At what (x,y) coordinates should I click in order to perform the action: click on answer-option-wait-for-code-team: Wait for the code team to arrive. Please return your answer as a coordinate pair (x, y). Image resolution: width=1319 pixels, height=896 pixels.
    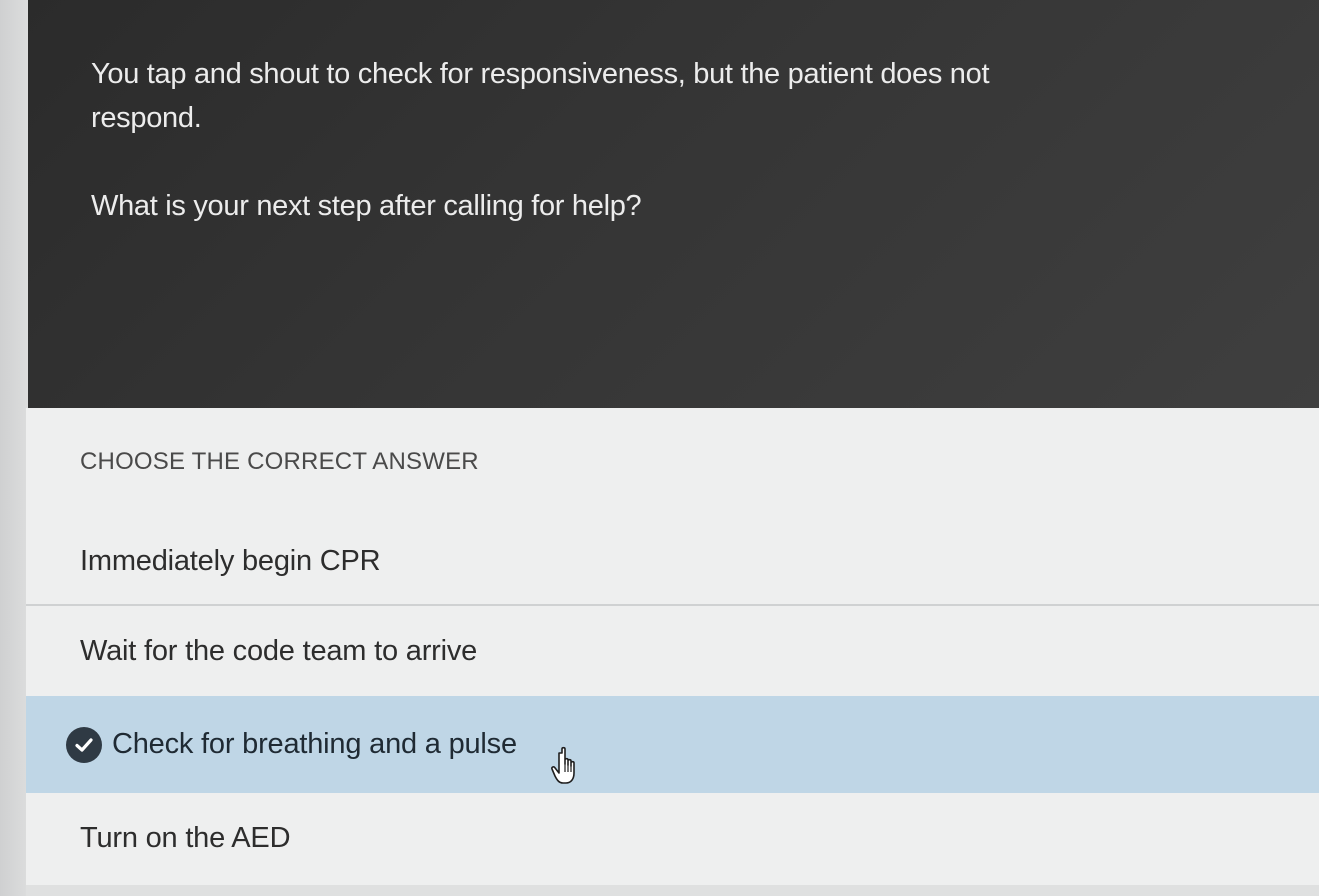
    Looking at the image, I should click on (672, 651).